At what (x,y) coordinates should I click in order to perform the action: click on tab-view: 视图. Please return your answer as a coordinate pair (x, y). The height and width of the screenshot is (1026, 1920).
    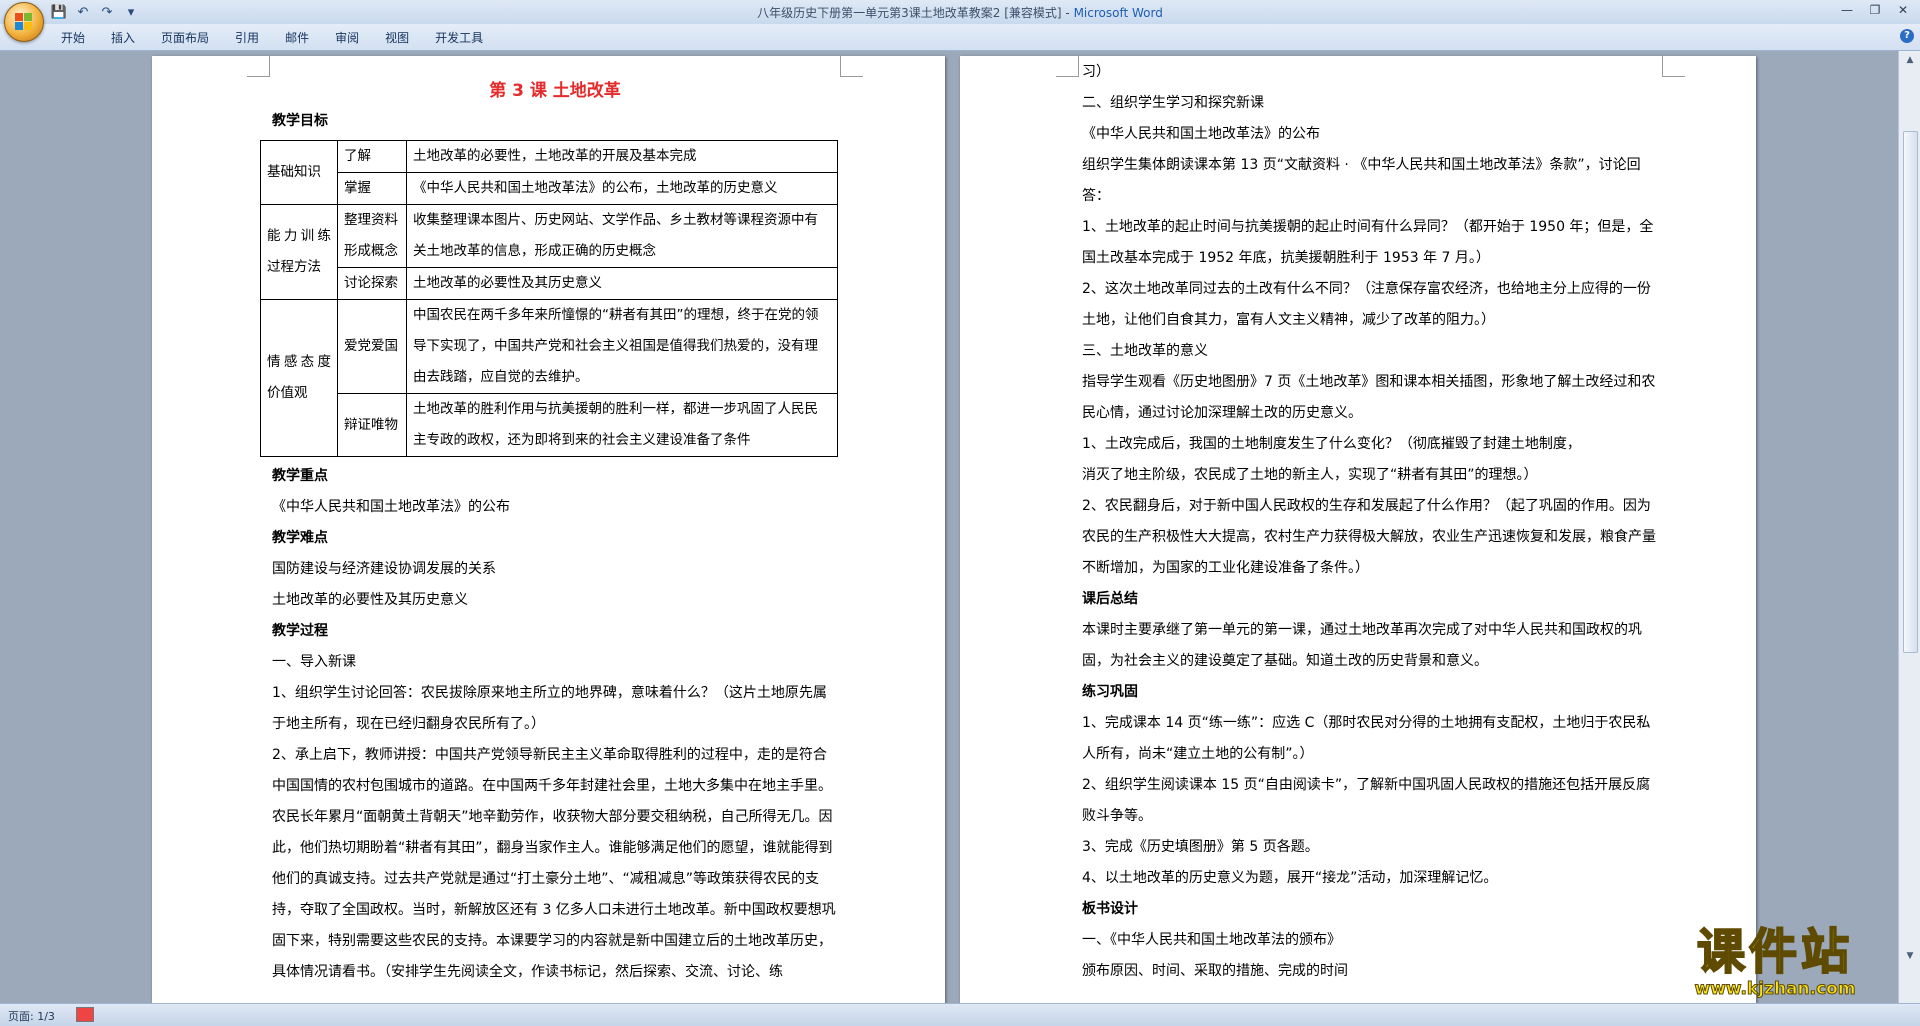
    Looking at the image, I should click on (397, 38).